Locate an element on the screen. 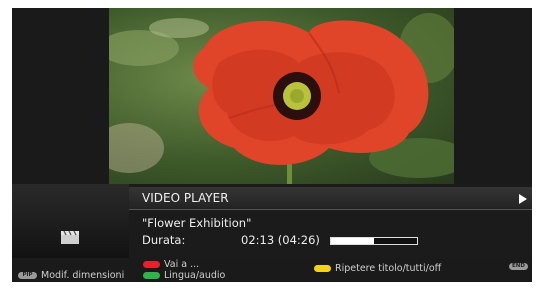 This screenshot has height=290, width=544. help-yellow: Ripetere titolo/tutti/off is located at coordinates (377, 268).